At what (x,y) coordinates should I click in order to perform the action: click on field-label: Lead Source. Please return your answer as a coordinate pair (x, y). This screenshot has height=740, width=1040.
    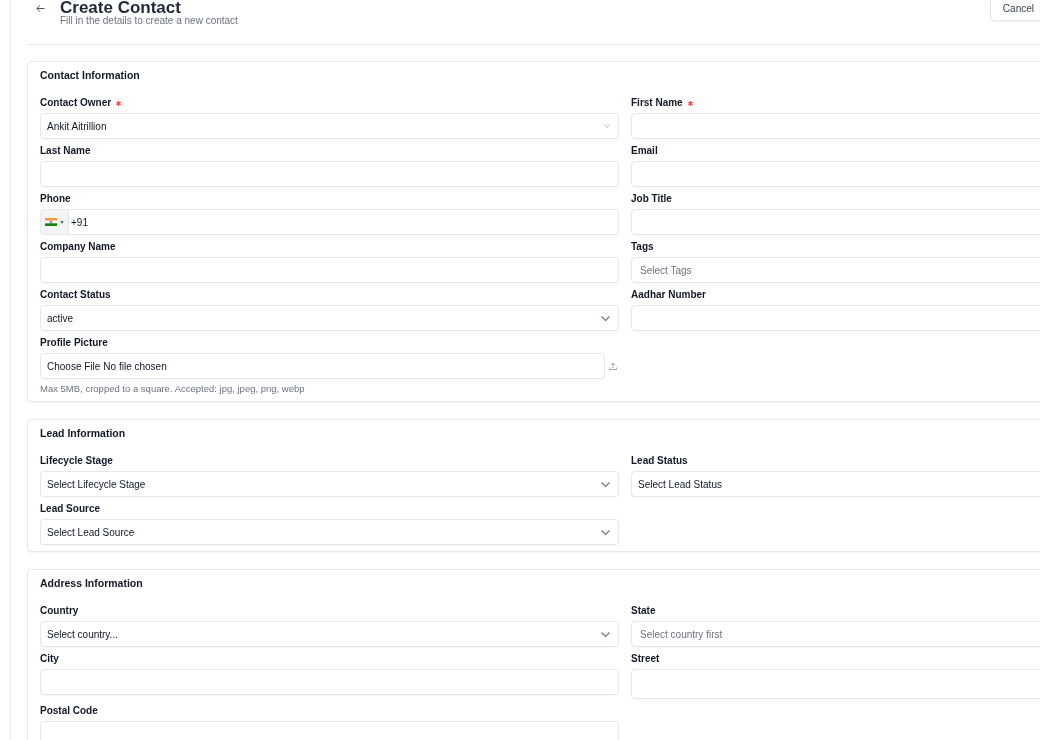
    Looking at the image, I should click on (70, 509).